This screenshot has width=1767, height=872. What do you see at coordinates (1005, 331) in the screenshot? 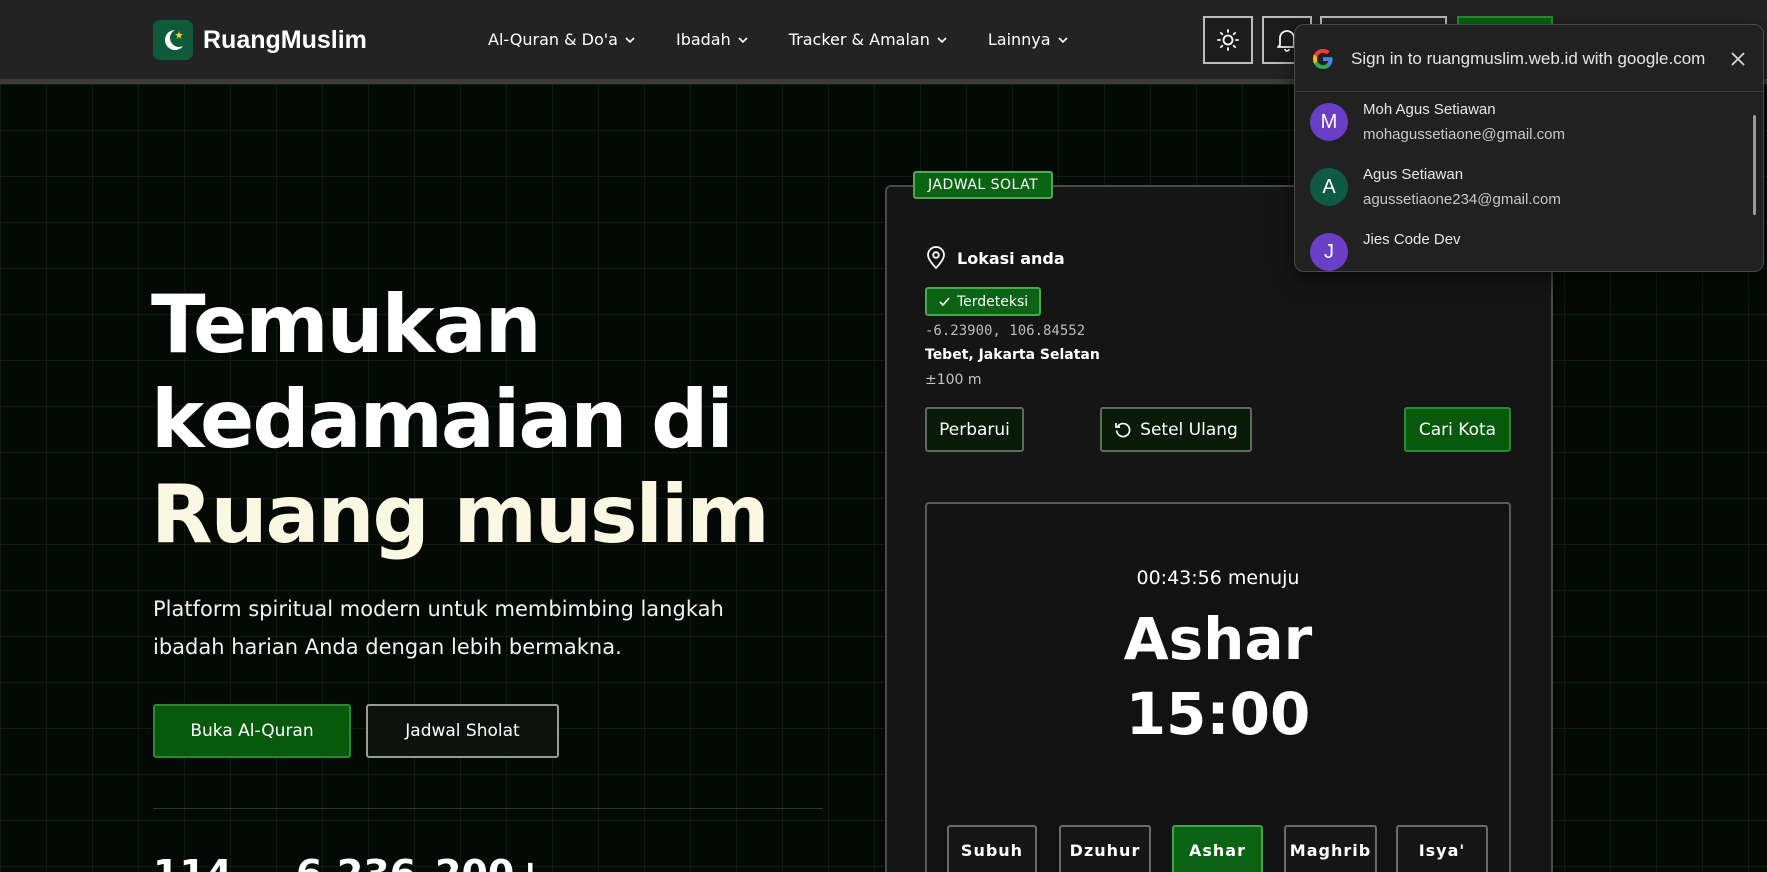
I see `coordinates: -6.23900, 106.84552` at bounding box center [1005, 331].